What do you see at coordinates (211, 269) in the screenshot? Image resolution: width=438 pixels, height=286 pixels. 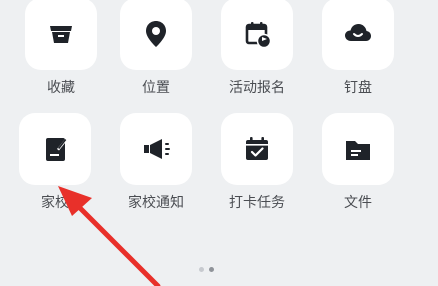 I see `page-dot-active` at bounding box center [211, 269].